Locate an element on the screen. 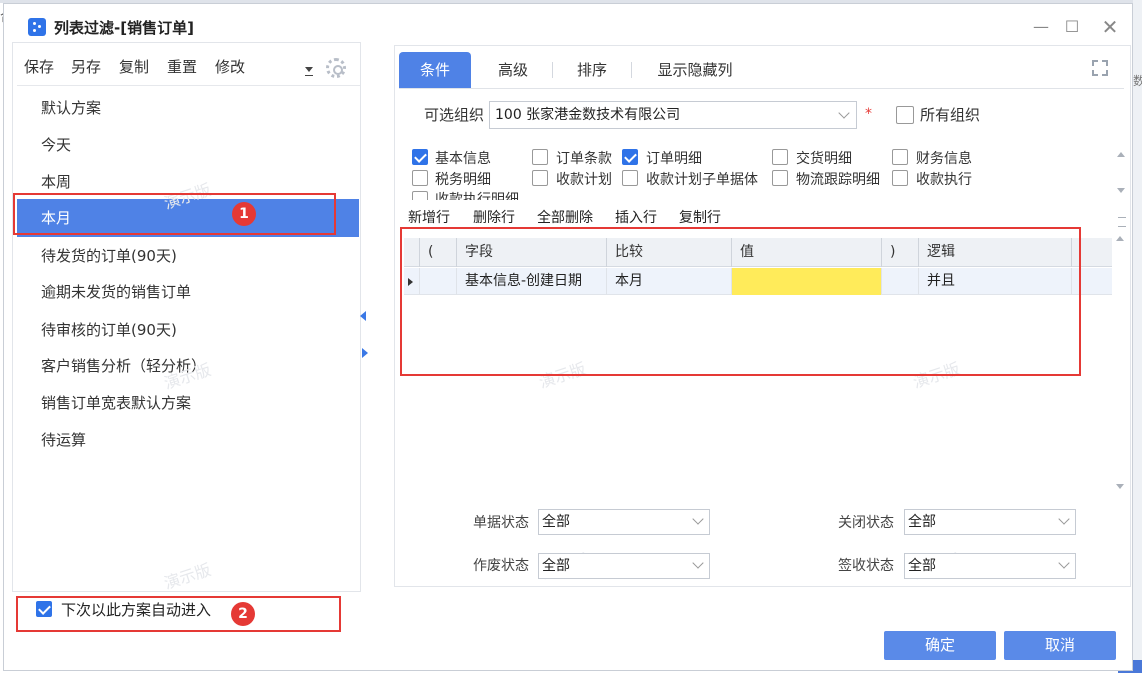 The height and width of the screenshot is (673, 1142). tab-advanced: 高级 is located at coordinates (513, 70).